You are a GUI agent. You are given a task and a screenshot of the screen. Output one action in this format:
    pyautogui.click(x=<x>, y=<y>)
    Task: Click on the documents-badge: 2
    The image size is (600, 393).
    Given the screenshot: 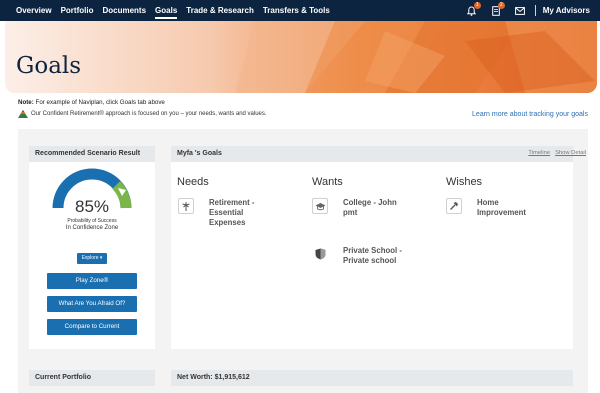 What is the action you would take?
    pyautogui.click(x=501, y=5)
    